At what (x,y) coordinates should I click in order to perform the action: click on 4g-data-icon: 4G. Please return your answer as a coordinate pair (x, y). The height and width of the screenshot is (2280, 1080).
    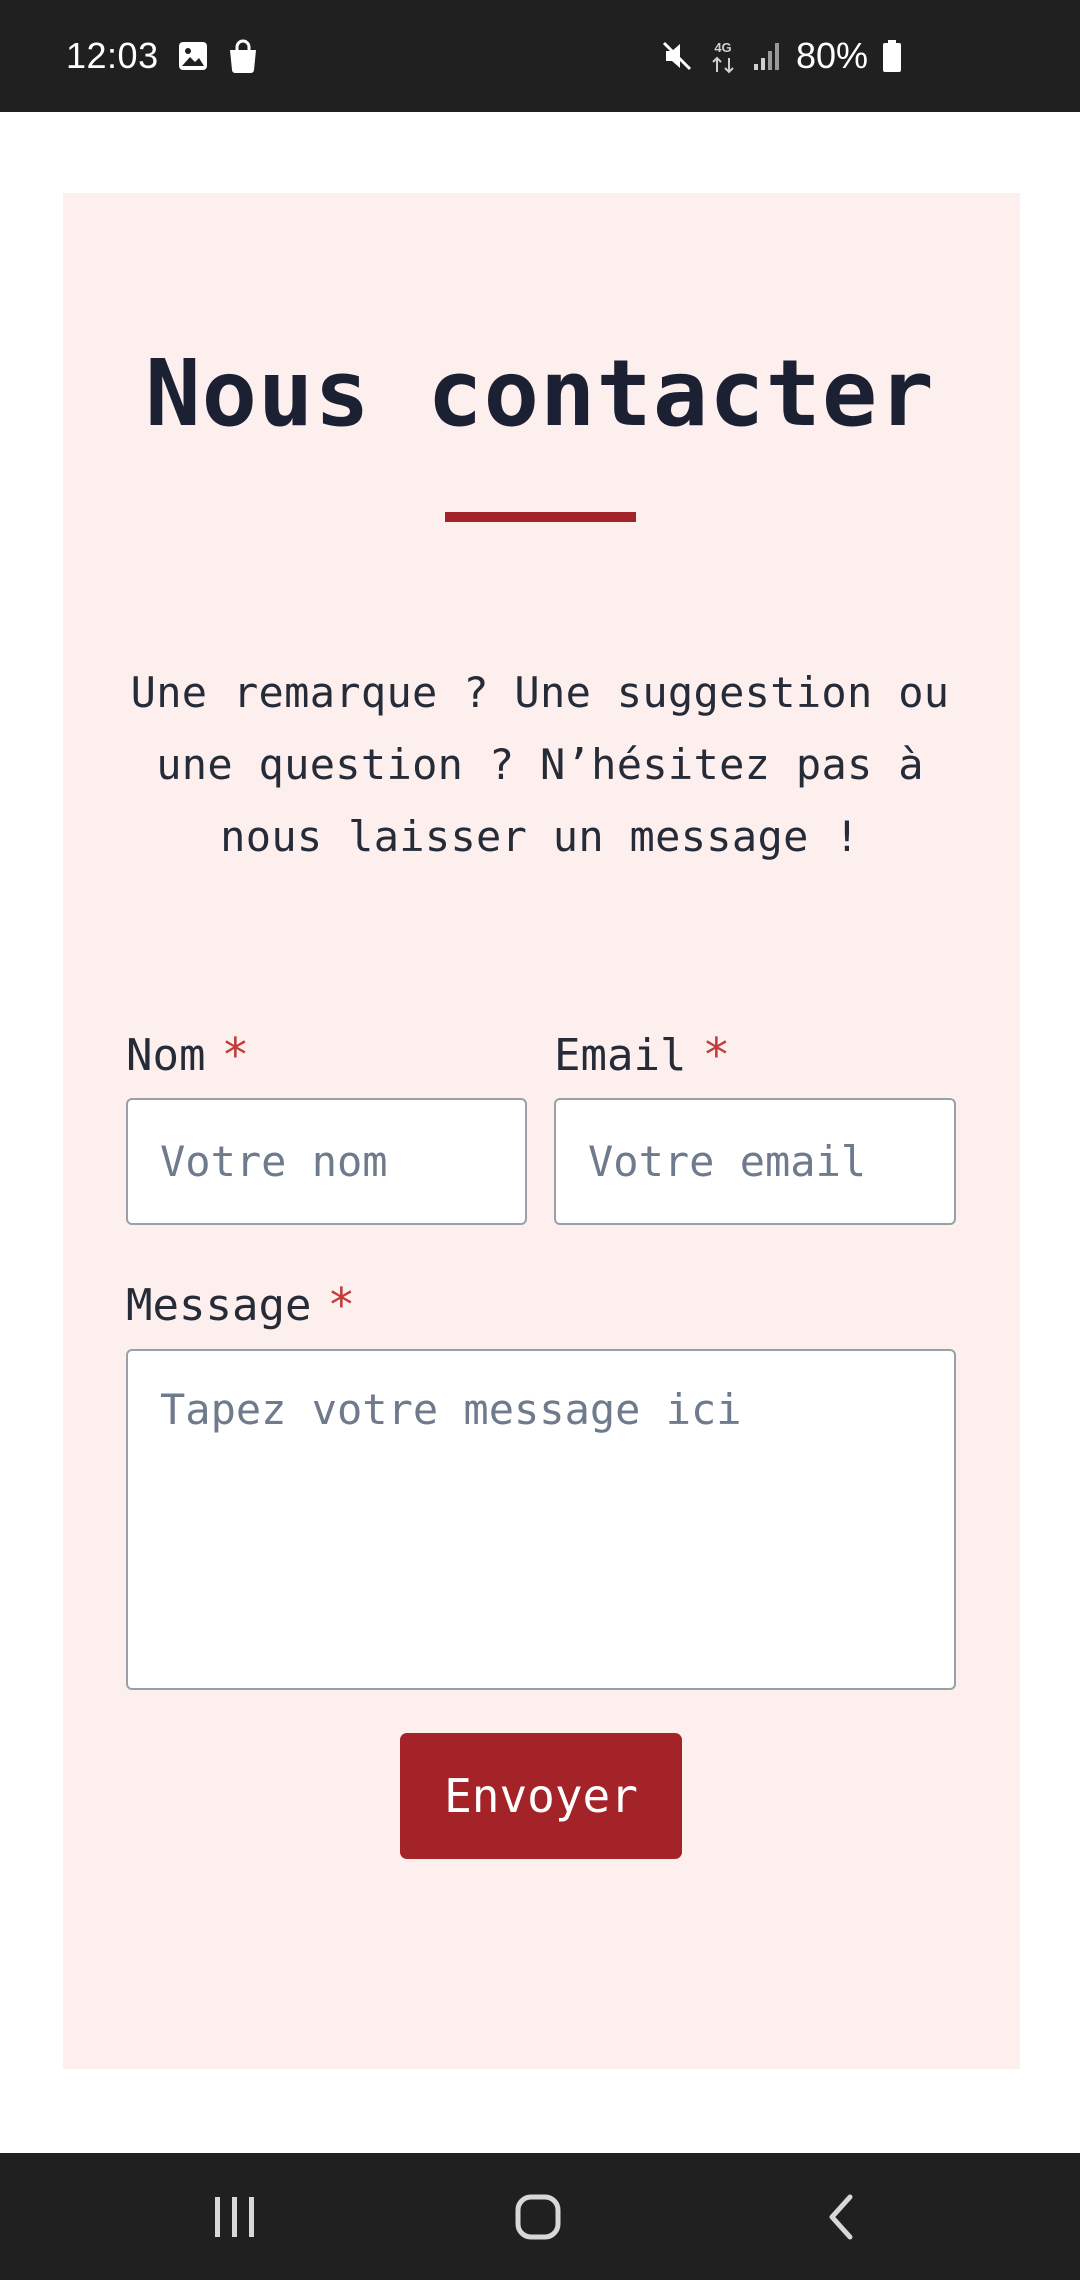
    Looking at the image, I should click on (723, 56).